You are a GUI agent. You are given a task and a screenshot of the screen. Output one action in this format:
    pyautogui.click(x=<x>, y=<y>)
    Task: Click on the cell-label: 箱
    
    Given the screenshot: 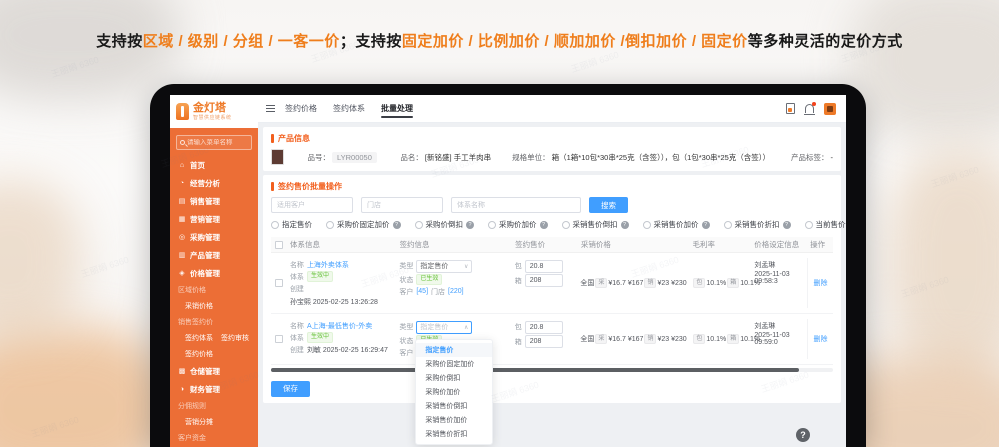 What is the action you would take?
    pyautogui.click(x=518, y=281)
    